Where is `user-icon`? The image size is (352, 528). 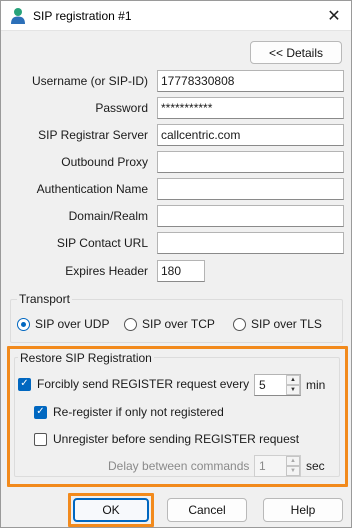 user-icon is located at coordinates (18, 16).